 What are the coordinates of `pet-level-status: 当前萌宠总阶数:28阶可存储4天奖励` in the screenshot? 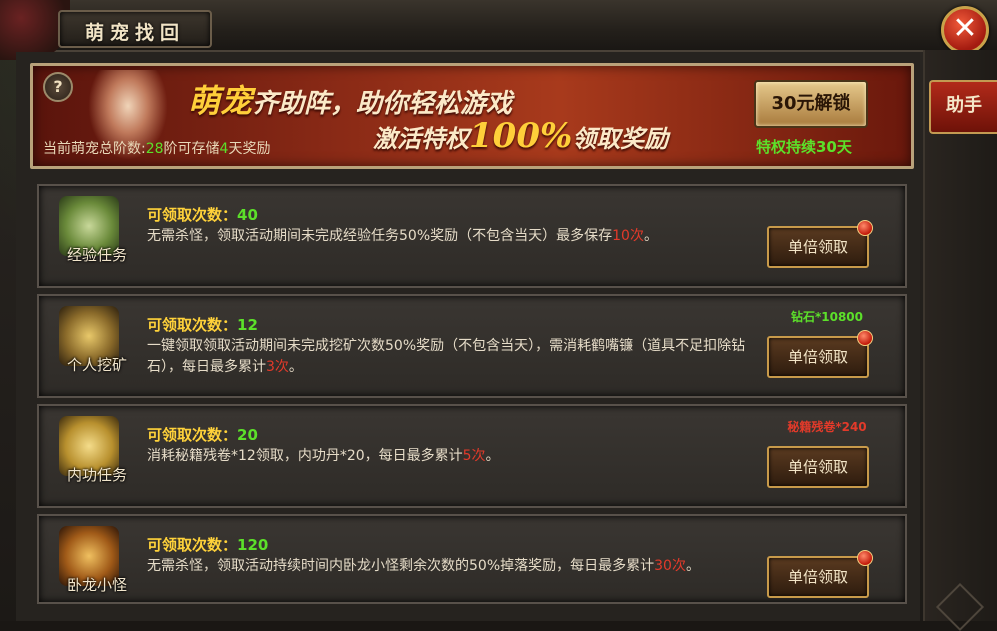 It's located at (156, 148).